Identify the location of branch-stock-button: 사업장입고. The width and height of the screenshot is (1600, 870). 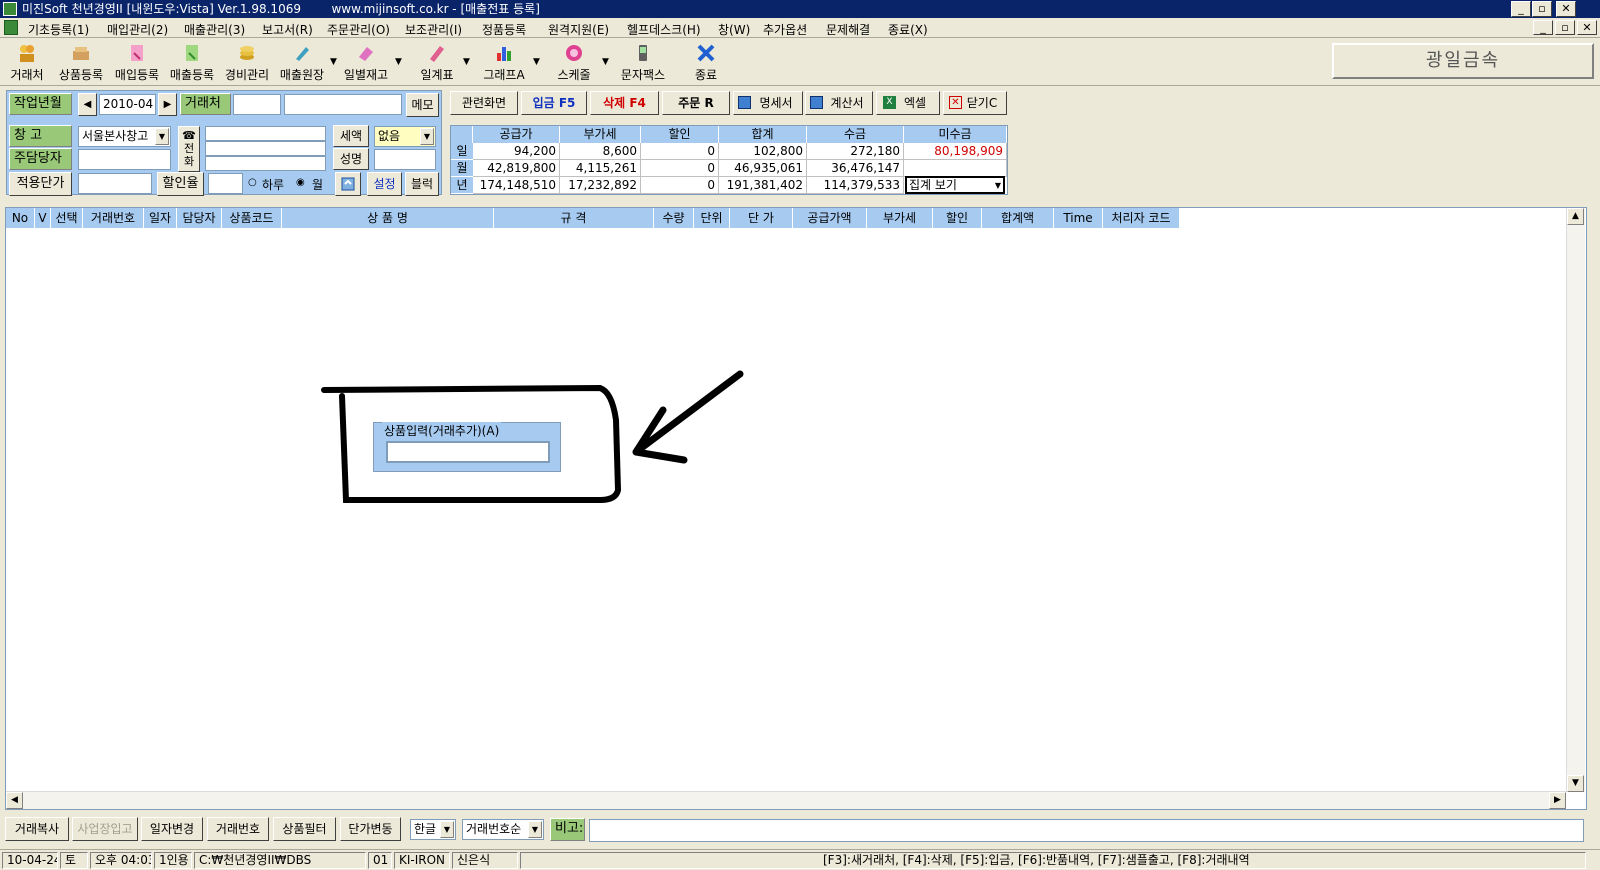
(105, 829).